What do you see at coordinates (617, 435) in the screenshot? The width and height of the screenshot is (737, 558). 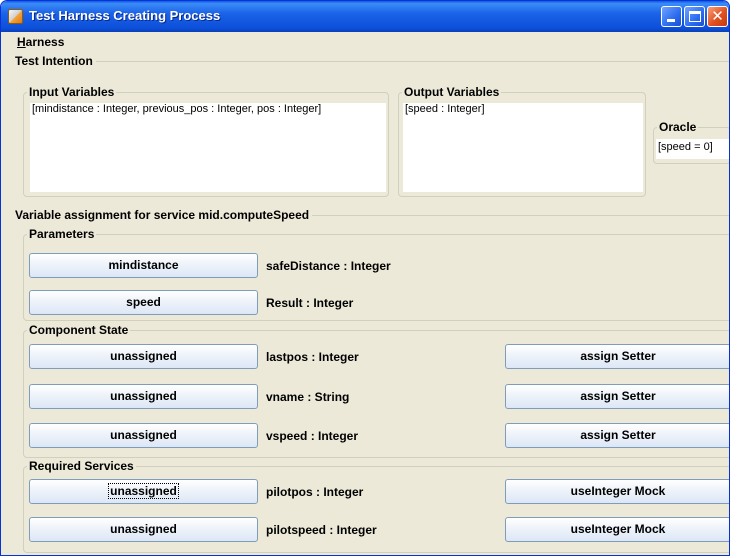 I see `state-vspeed-setter-button: assign Setter` at bounding box center [617, 435].